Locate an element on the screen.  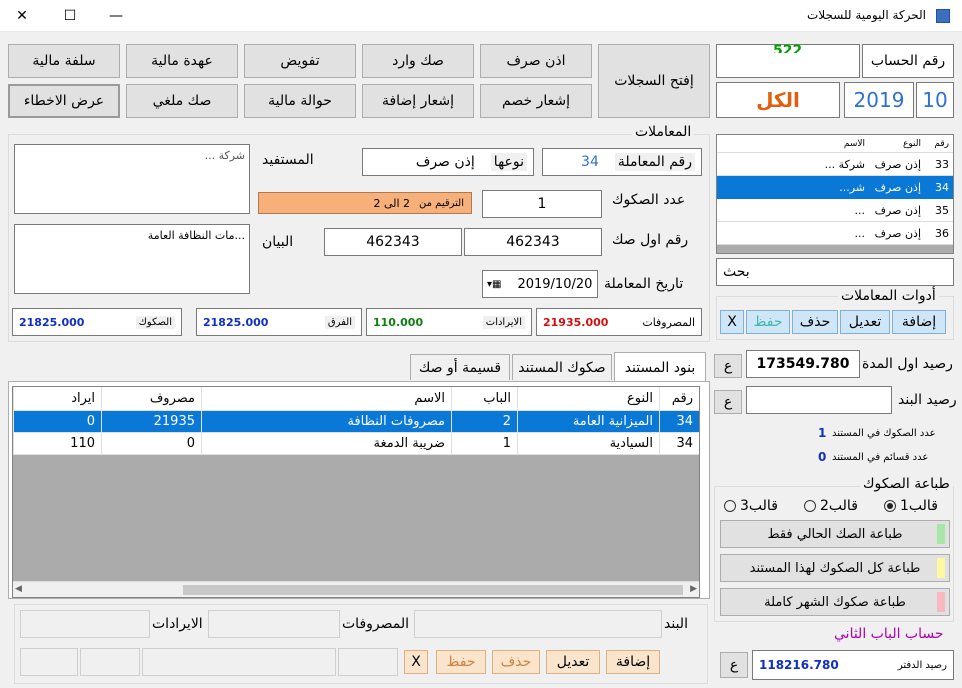
checks-total: الصكوك 21825.000 is located at coordinates (97, 322).